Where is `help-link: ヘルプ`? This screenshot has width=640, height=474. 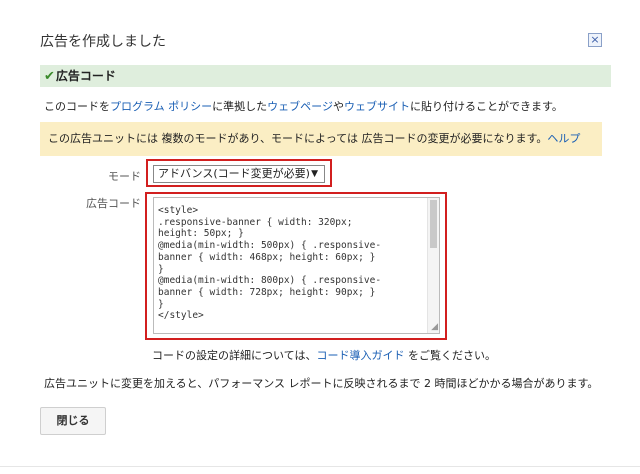 help-link: ヘルプ is located at coordinates (563, 138).